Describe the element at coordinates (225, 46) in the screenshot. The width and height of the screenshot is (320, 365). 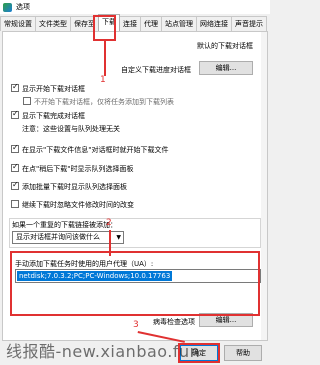
I see `default-dialog-label: 默认的下载对话框` at that location.